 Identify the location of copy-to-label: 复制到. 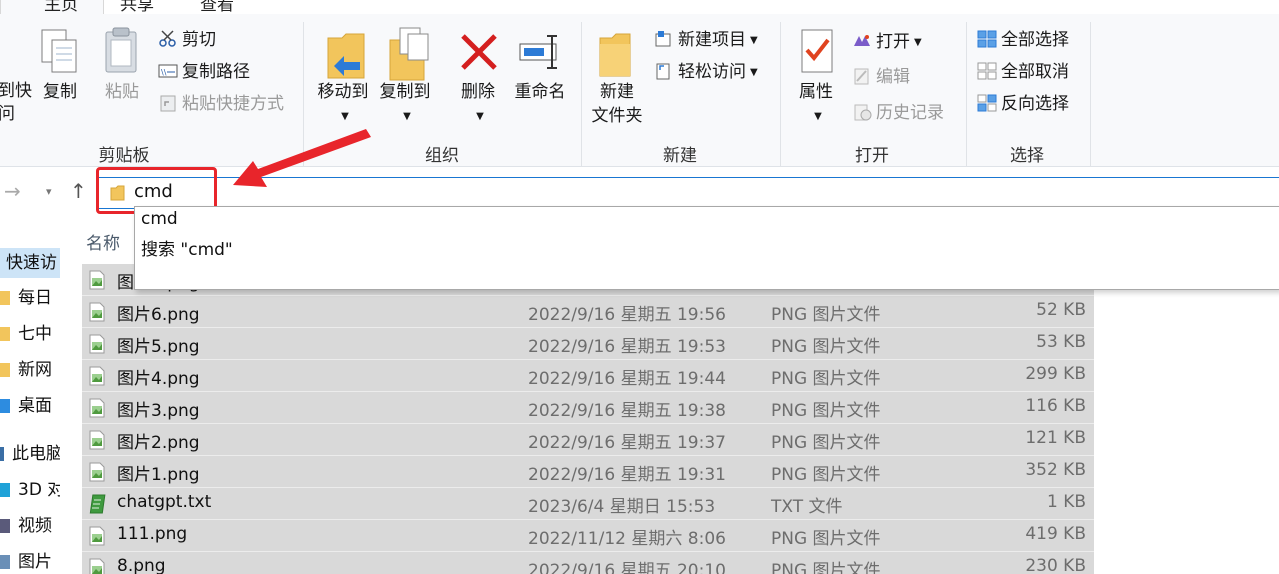
(405, 92).